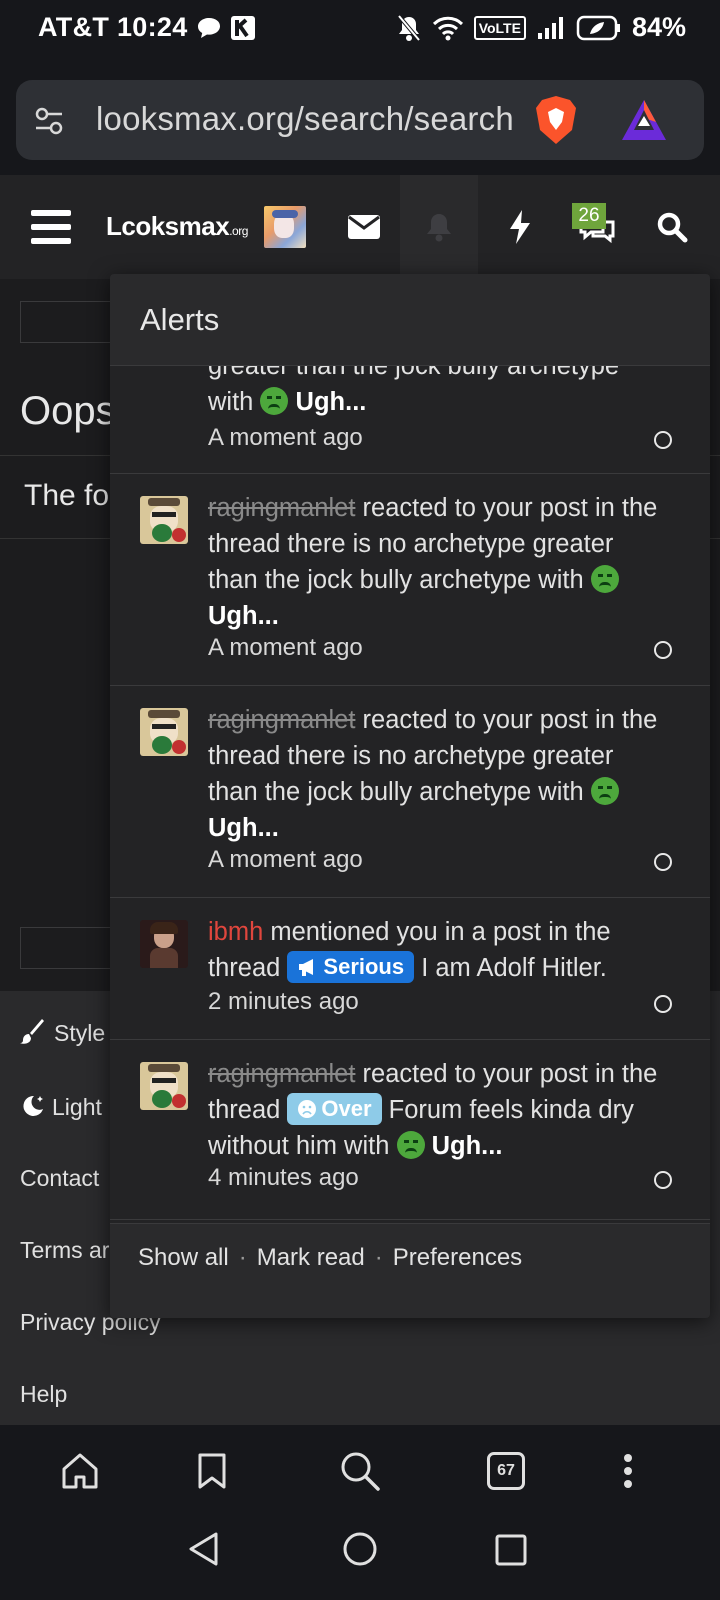 Image resolution: width=720 pixels, height=1600 pixels. I want to click on footer-light-link: Light, so click(61, 1107).